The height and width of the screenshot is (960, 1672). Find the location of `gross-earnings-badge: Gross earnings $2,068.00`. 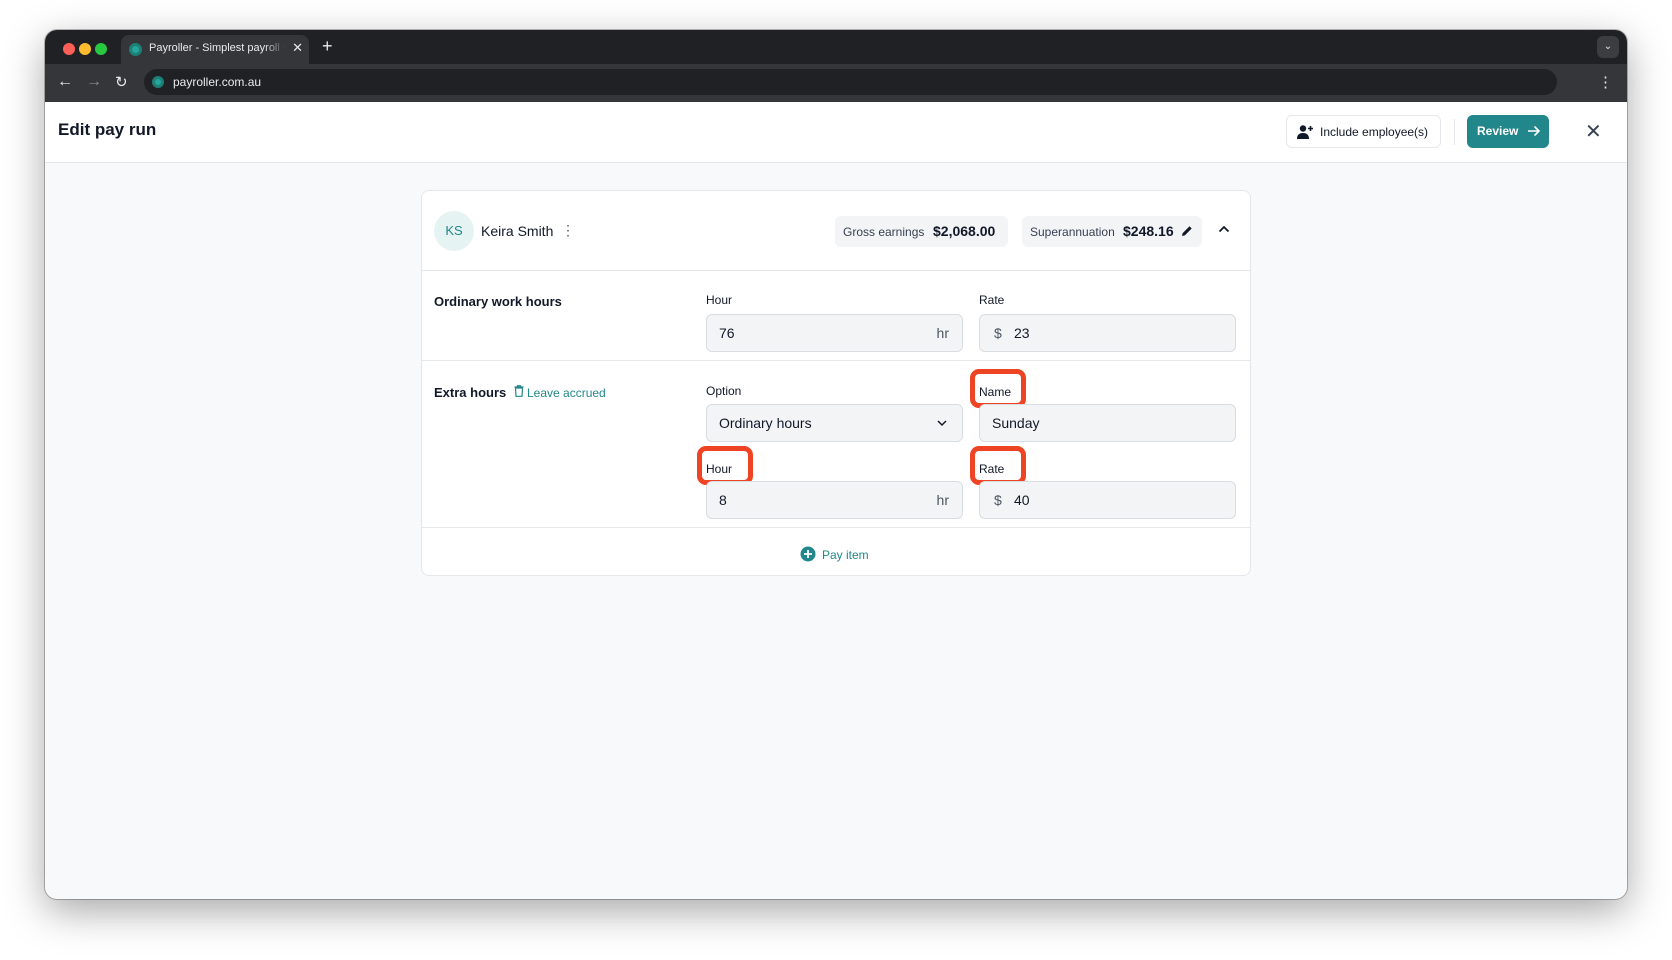

gross-earnings-badge: Gross earnings $2,068.00 is located at coordinates (921, 231).